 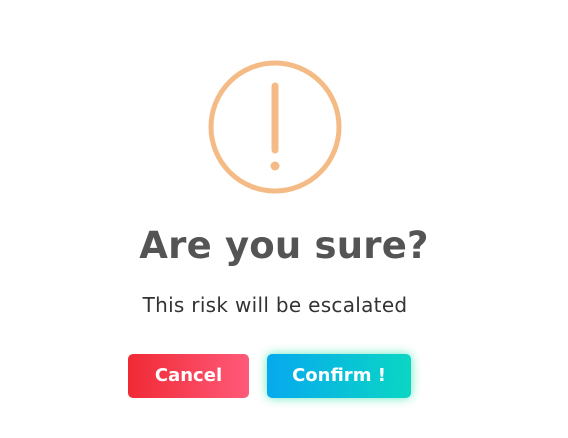 I want to click on dialog-message: This risk will be escalated, so click(x=275, y=305).